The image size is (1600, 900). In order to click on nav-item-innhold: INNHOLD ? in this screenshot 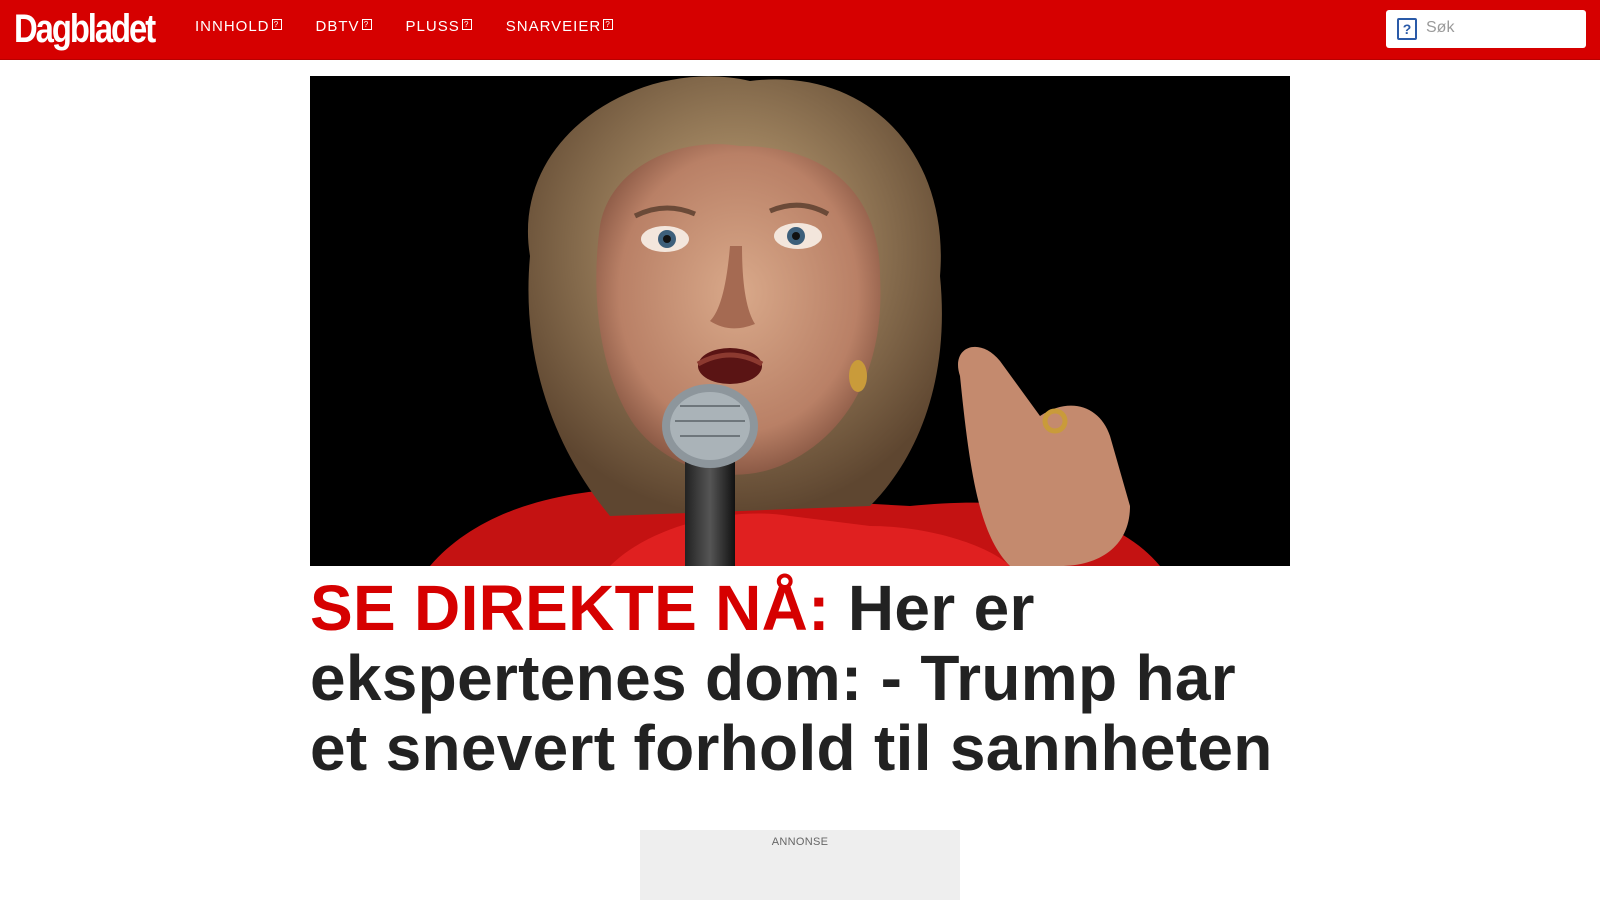, I will do `click(238, 26)`.